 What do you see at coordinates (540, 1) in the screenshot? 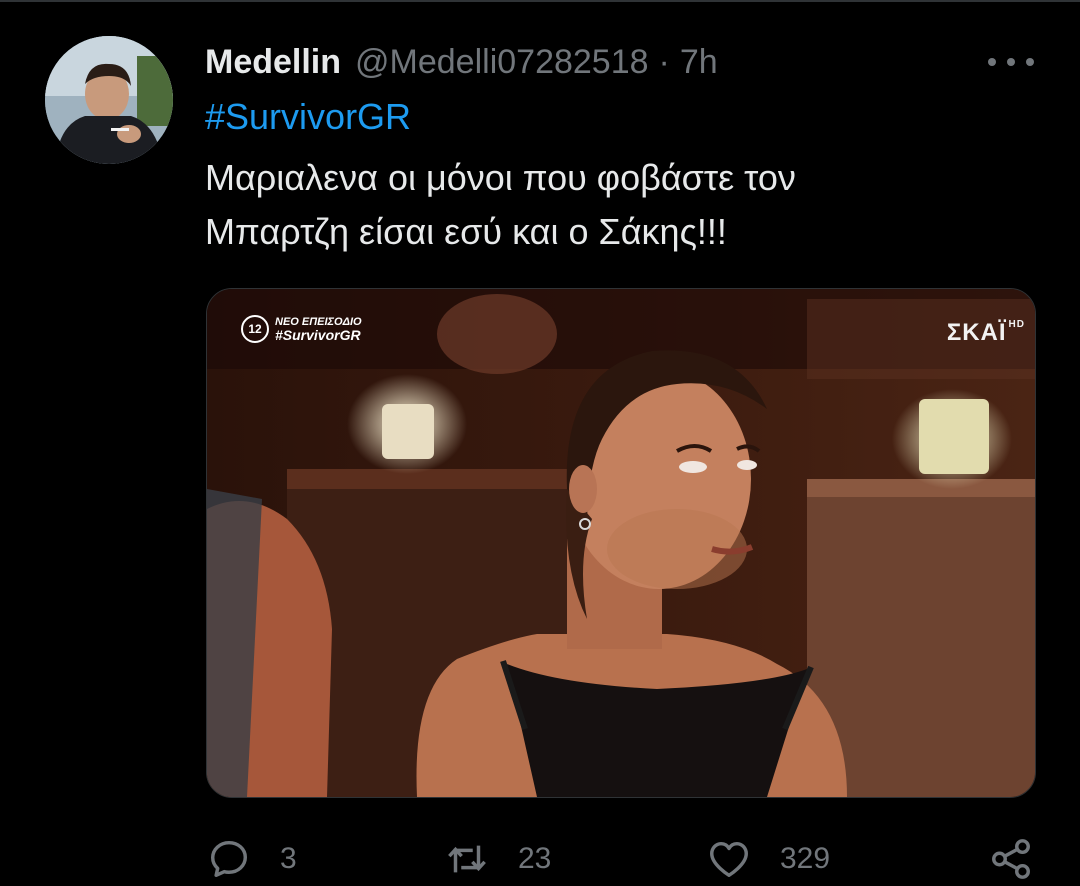
I see `top-divider` at bounding box center [540, 1].